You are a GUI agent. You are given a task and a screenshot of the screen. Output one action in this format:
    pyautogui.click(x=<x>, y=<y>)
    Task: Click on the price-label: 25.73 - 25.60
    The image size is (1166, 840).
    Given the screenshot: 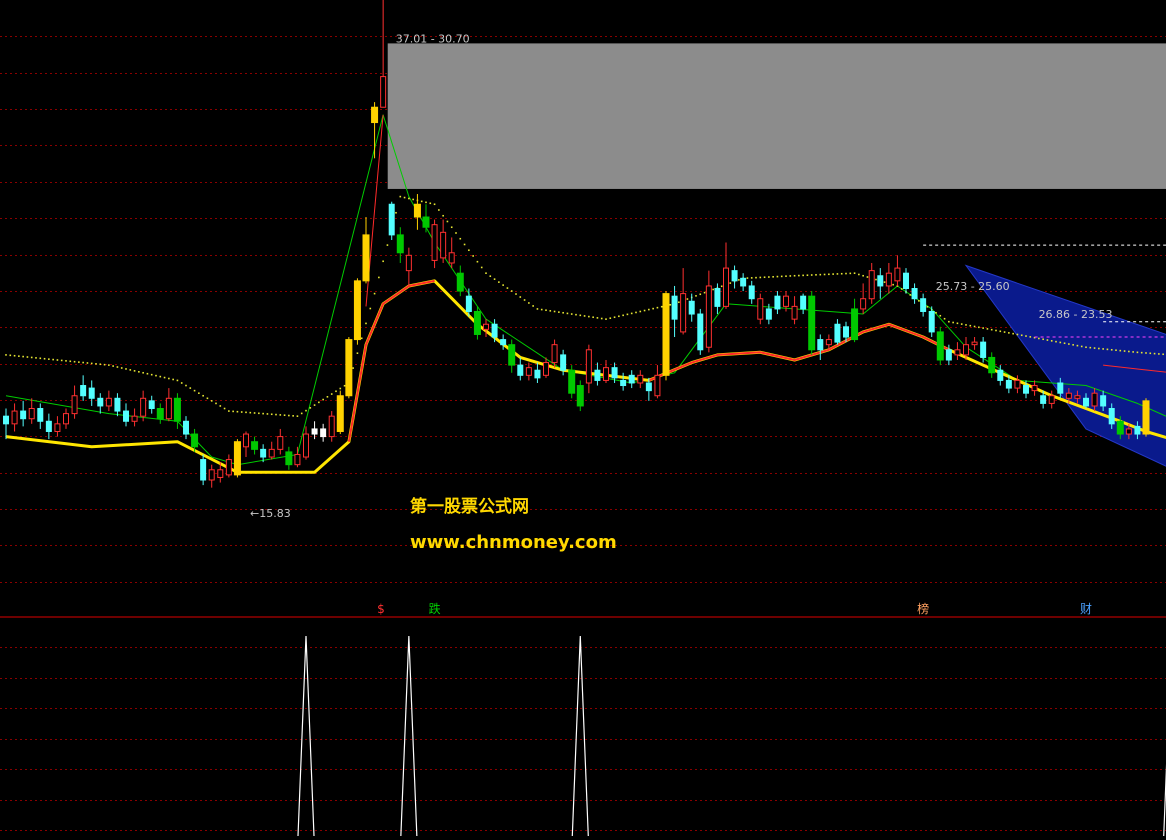 What is the action you would take?
    pyautogui.click(x=973, y=286)
    